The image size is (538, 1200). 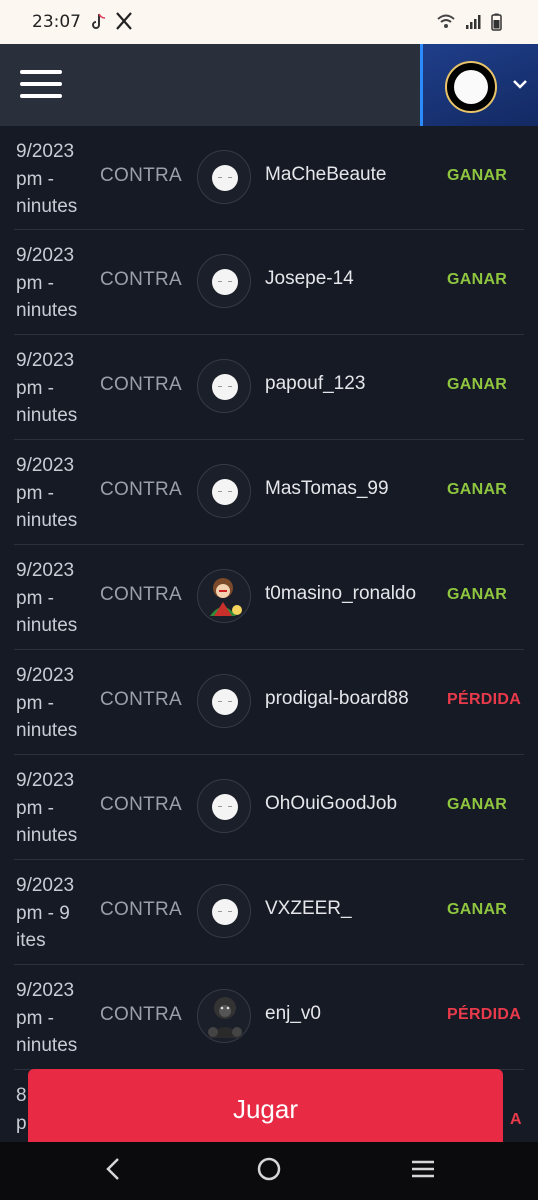 I want to click on game-date-line: pm - 9, so click(x=43, y=913).